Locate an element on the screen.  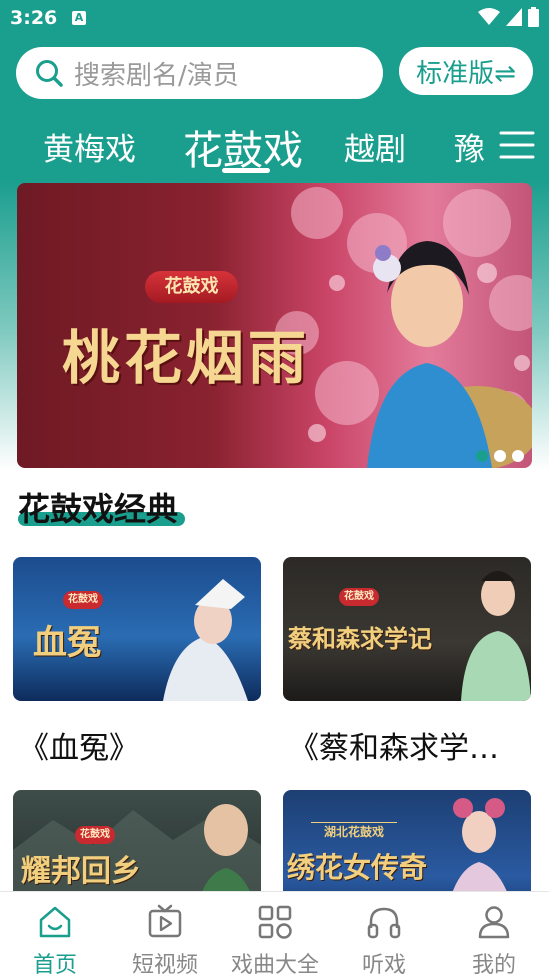
status-time: 3:26 is located at coordinates (34, 18).